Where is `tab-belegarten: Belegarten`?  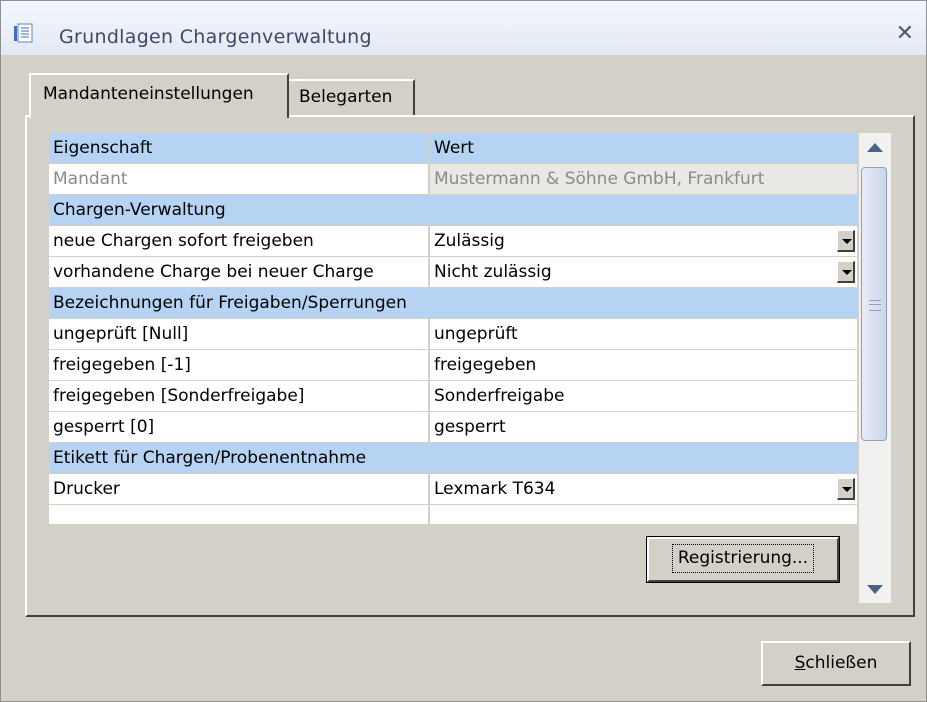
tab-belegarten: Belegarten is located at coordinates (352, 97).